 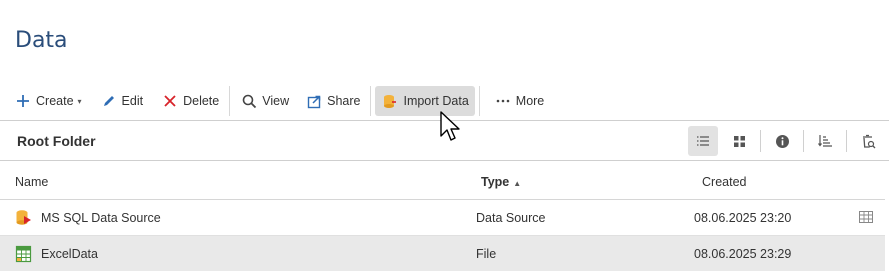 I want to click on edit-button: Edit, so click(x=122, y=101).